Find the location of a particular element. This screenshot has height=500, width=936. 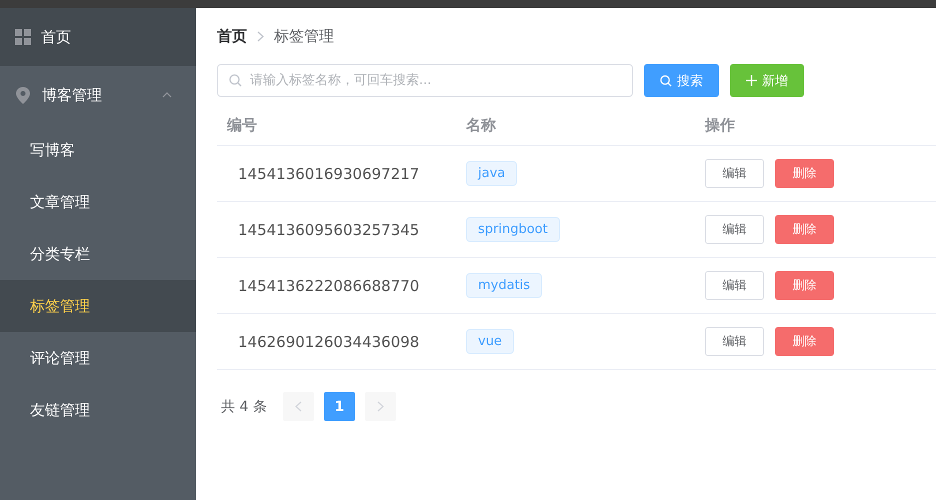

menu-item: 写博客 is located at coordinates (98, 150).